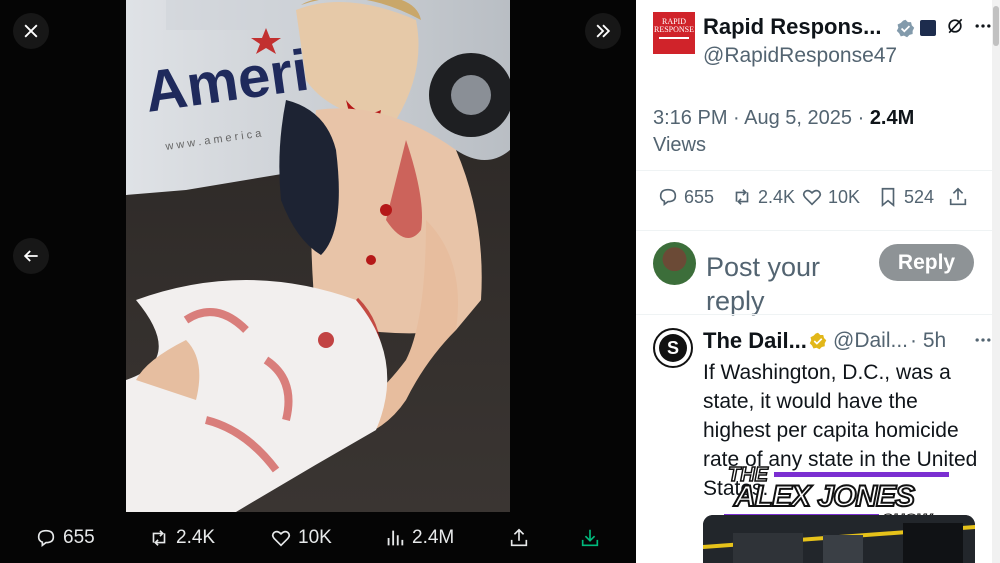 The height and width of the screenshot is (563, 1000). I want to click on gold-verified-badge-icon, so click(818, 341).